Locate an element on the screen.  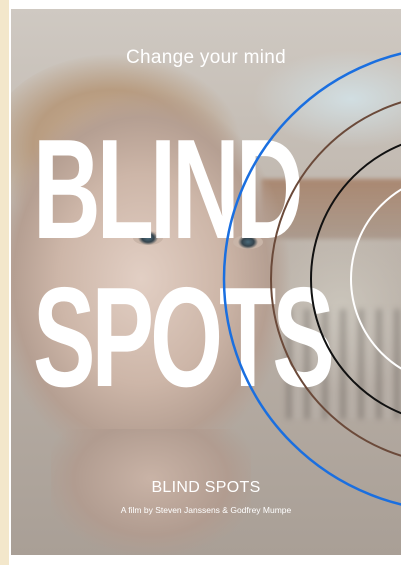
ring-white is located at coordinates (375, 279).